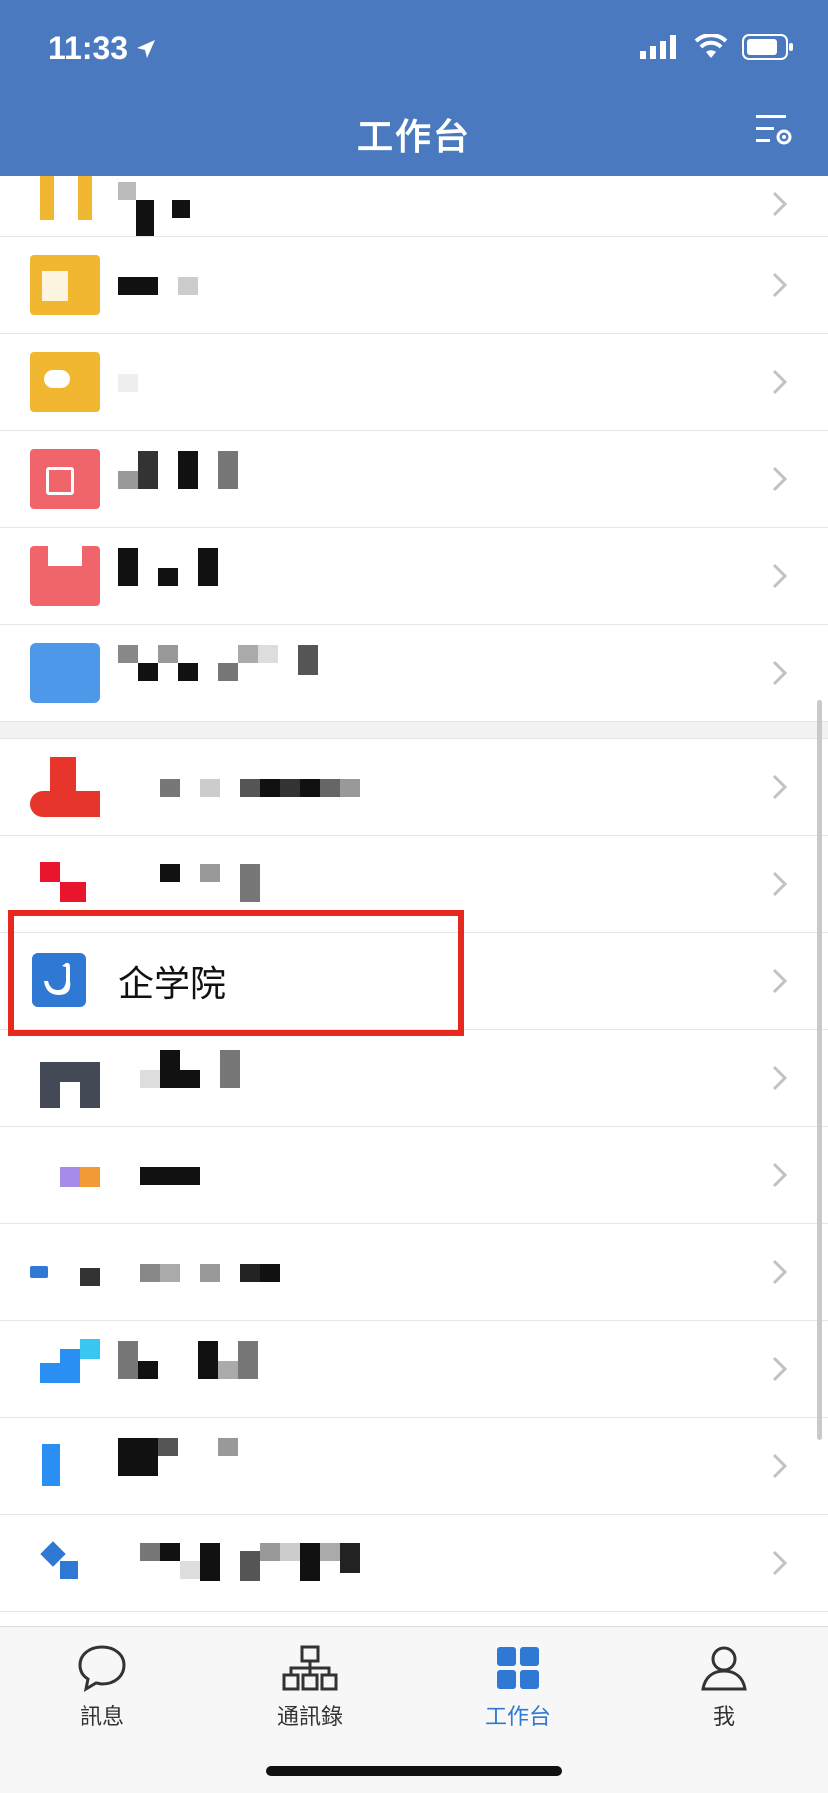 The width and height of the screenshot is (828, 1793). What do you see at coordinates (88, 48) in the screenshot?
I see `time-text: 11:33` at bounding box center [88, 48].